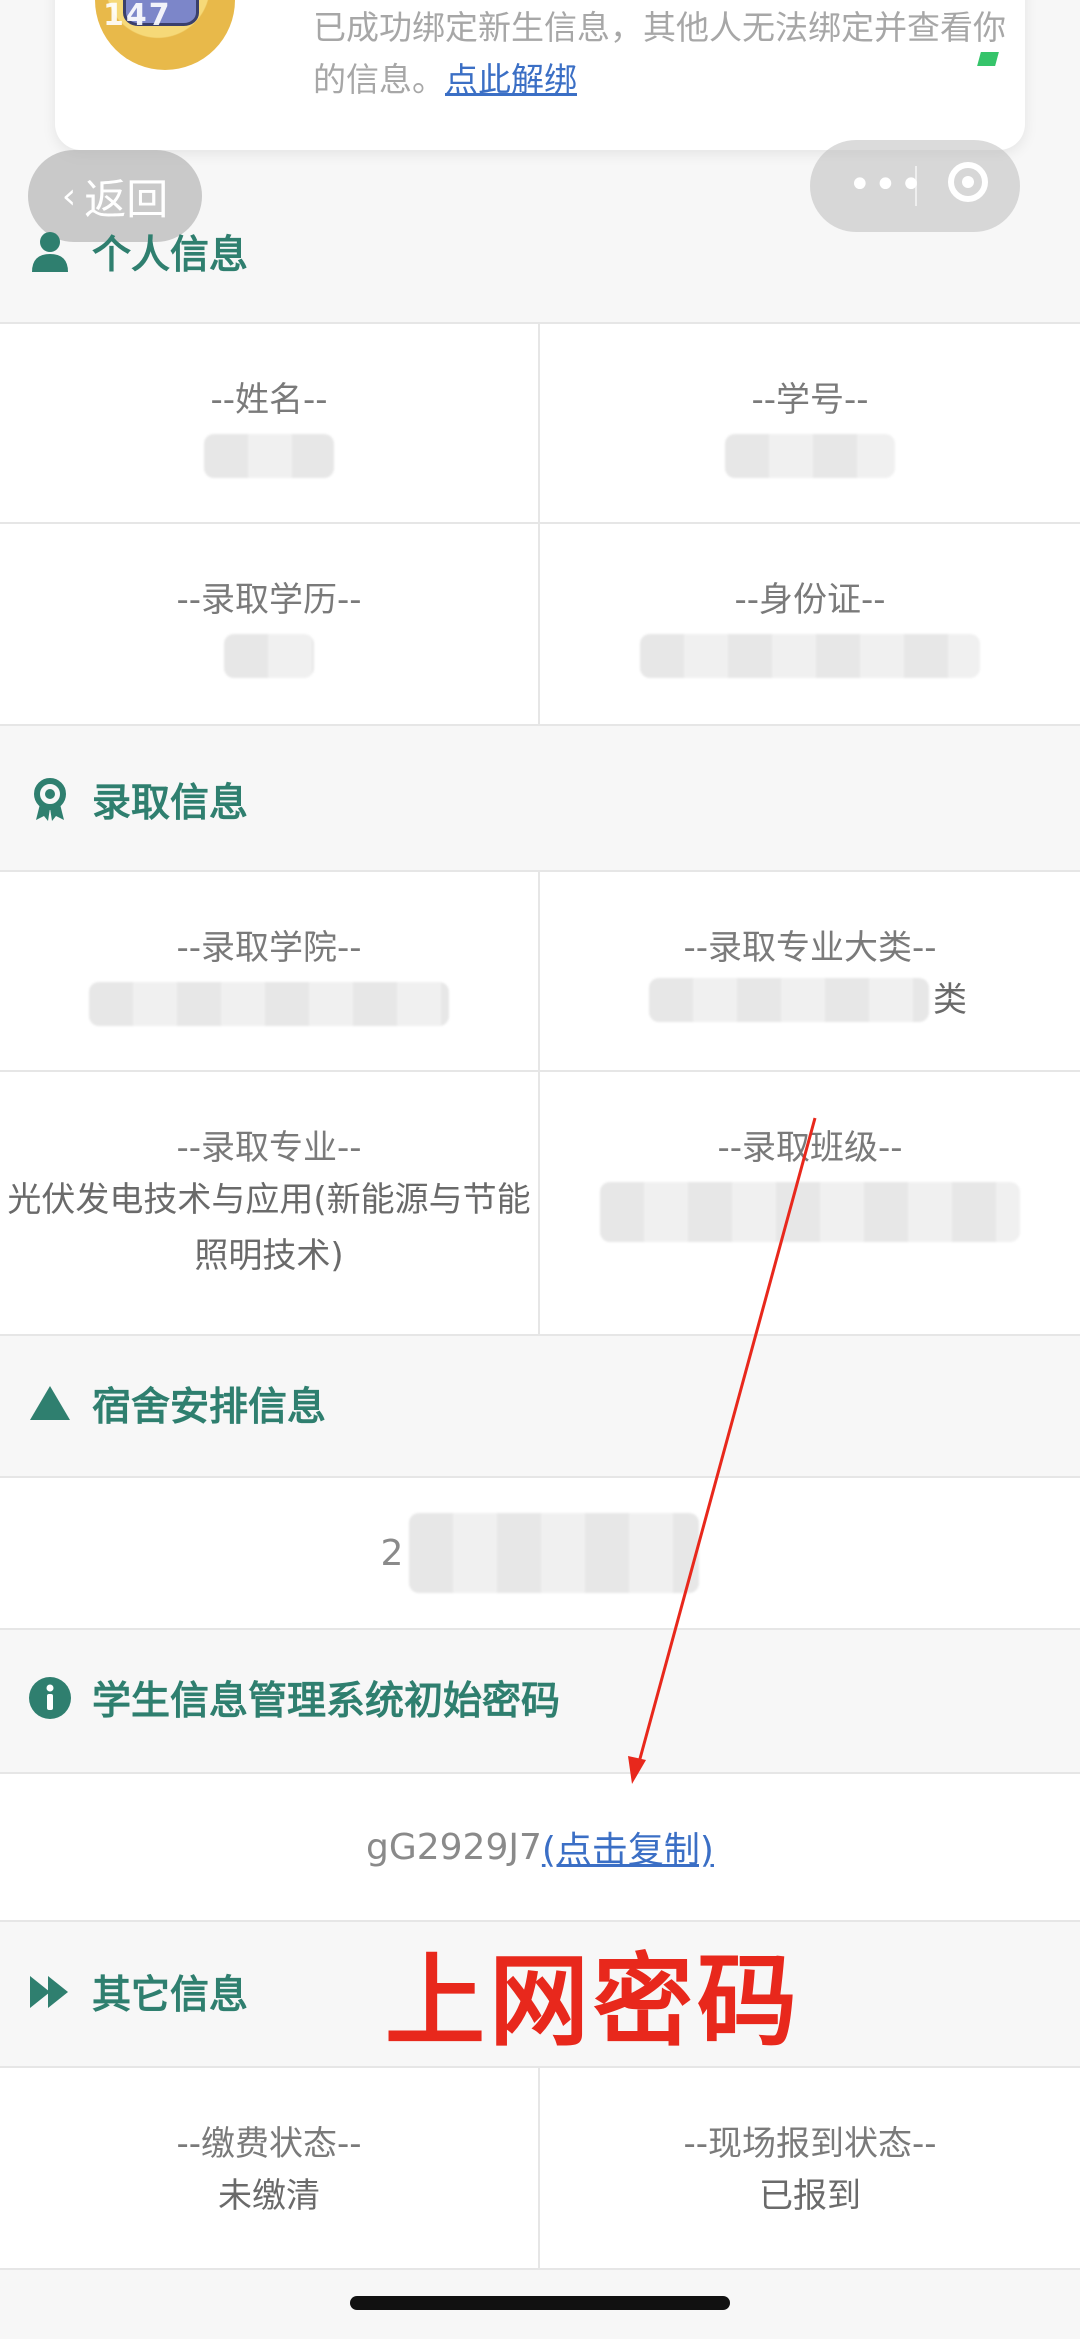 This screenshot has width=1080, height=2339. I want to click on section-header-personal: 个人信息, so click(138, 252).